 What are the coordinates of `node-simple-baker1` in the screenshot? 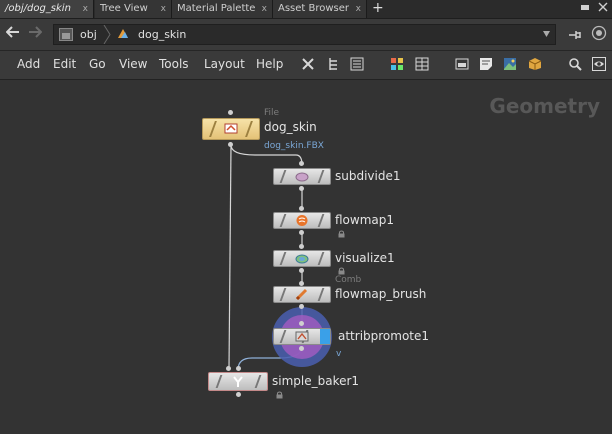 It's located at (238, 381).